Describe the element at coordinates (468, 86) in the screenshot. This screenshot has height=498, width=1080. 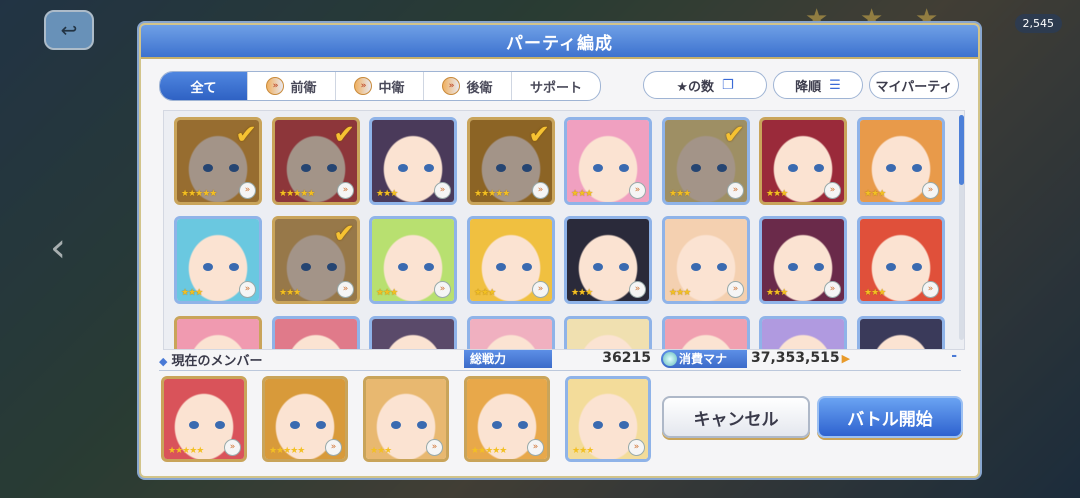
I see `tab-3: » 後衛` at that location.